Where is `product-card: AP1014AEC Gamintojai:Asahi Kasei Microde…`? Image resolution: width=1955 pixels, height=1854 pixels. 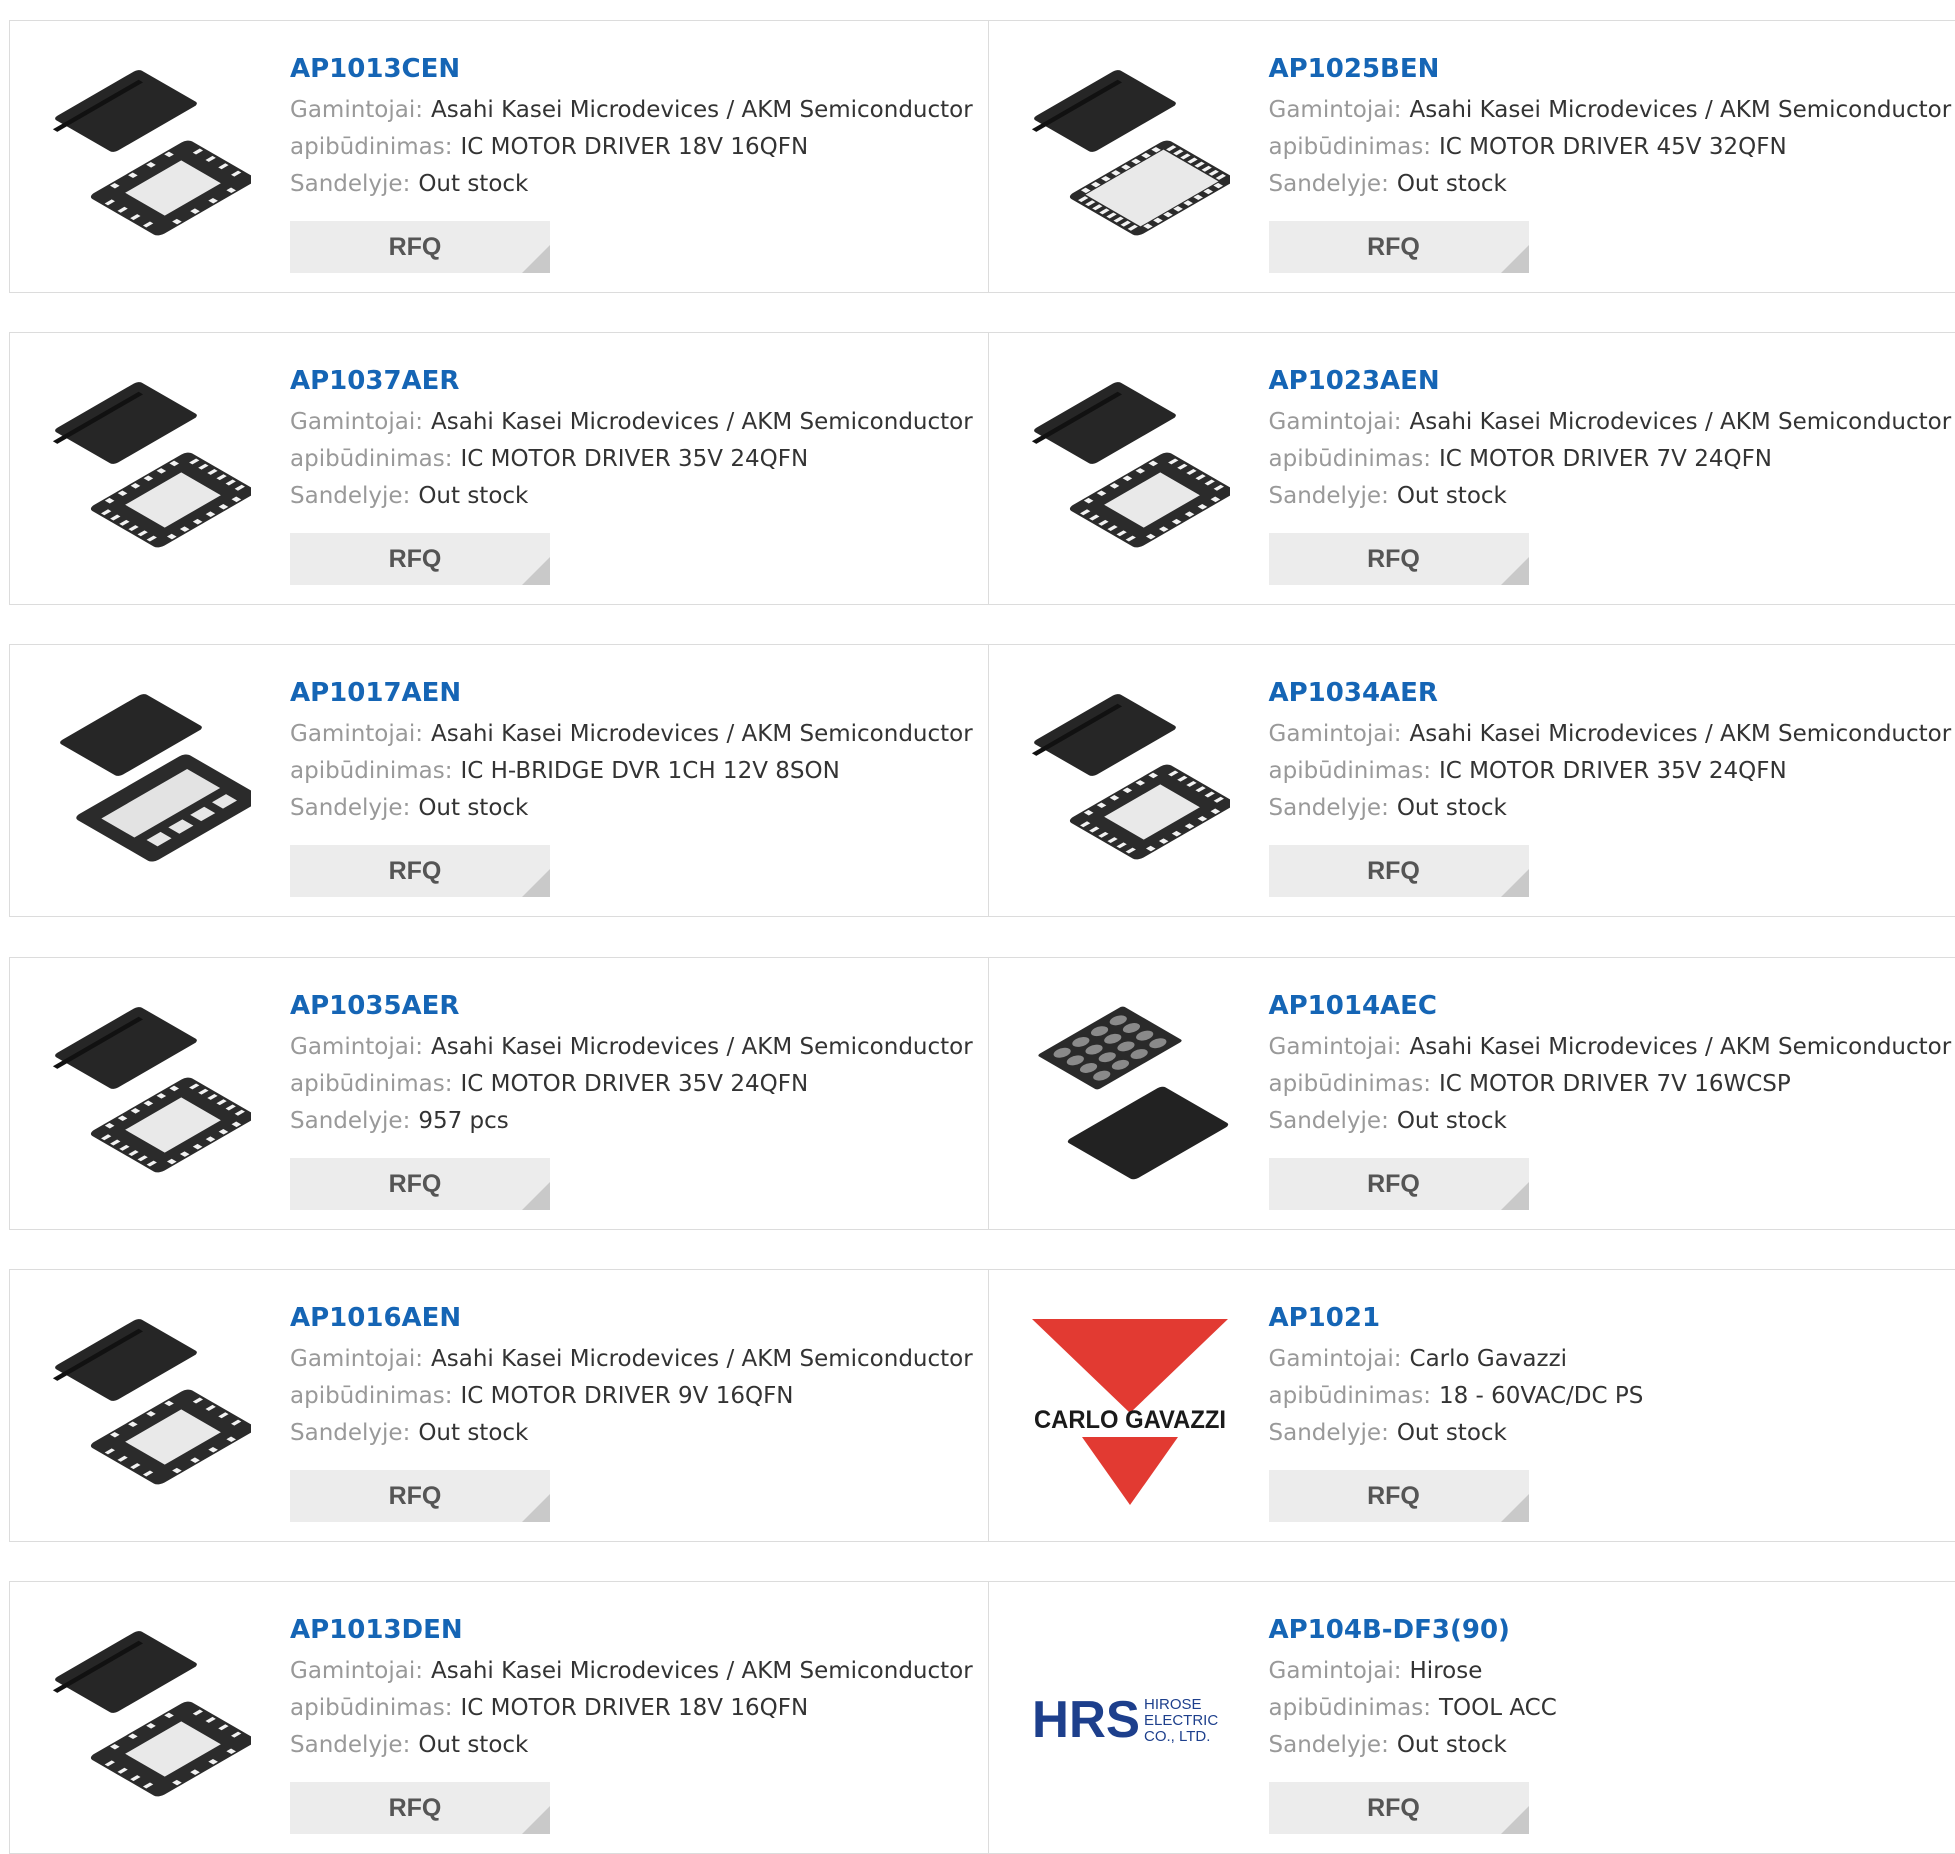 product-card: AP1014AEC Gamintojai:Asahi Kasei Microde… is located at coordinates (1471, 1093).